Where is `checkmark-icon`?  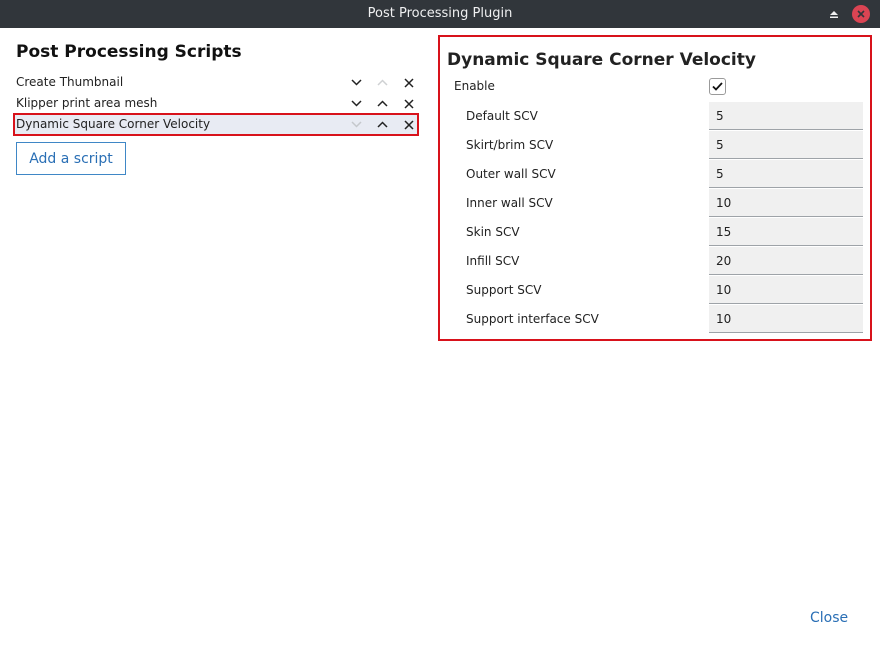 checkmark-icon is located at coordinates (717, 86).